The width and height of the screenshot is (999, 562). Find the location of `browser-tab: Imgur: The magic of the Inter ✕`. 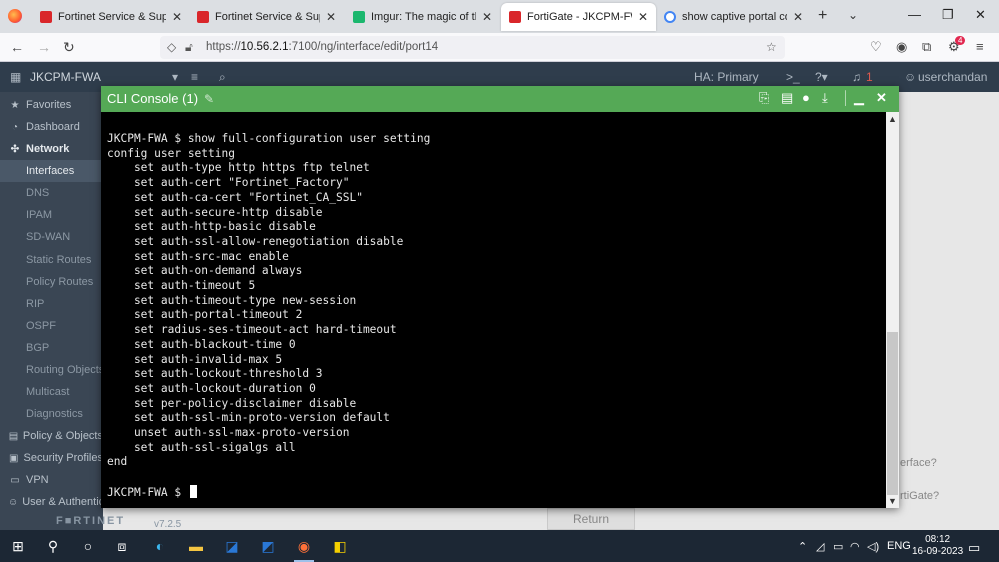

browser-tab: Imgur: The magic of the Inter ✕ is located at coordinates (422, 17).